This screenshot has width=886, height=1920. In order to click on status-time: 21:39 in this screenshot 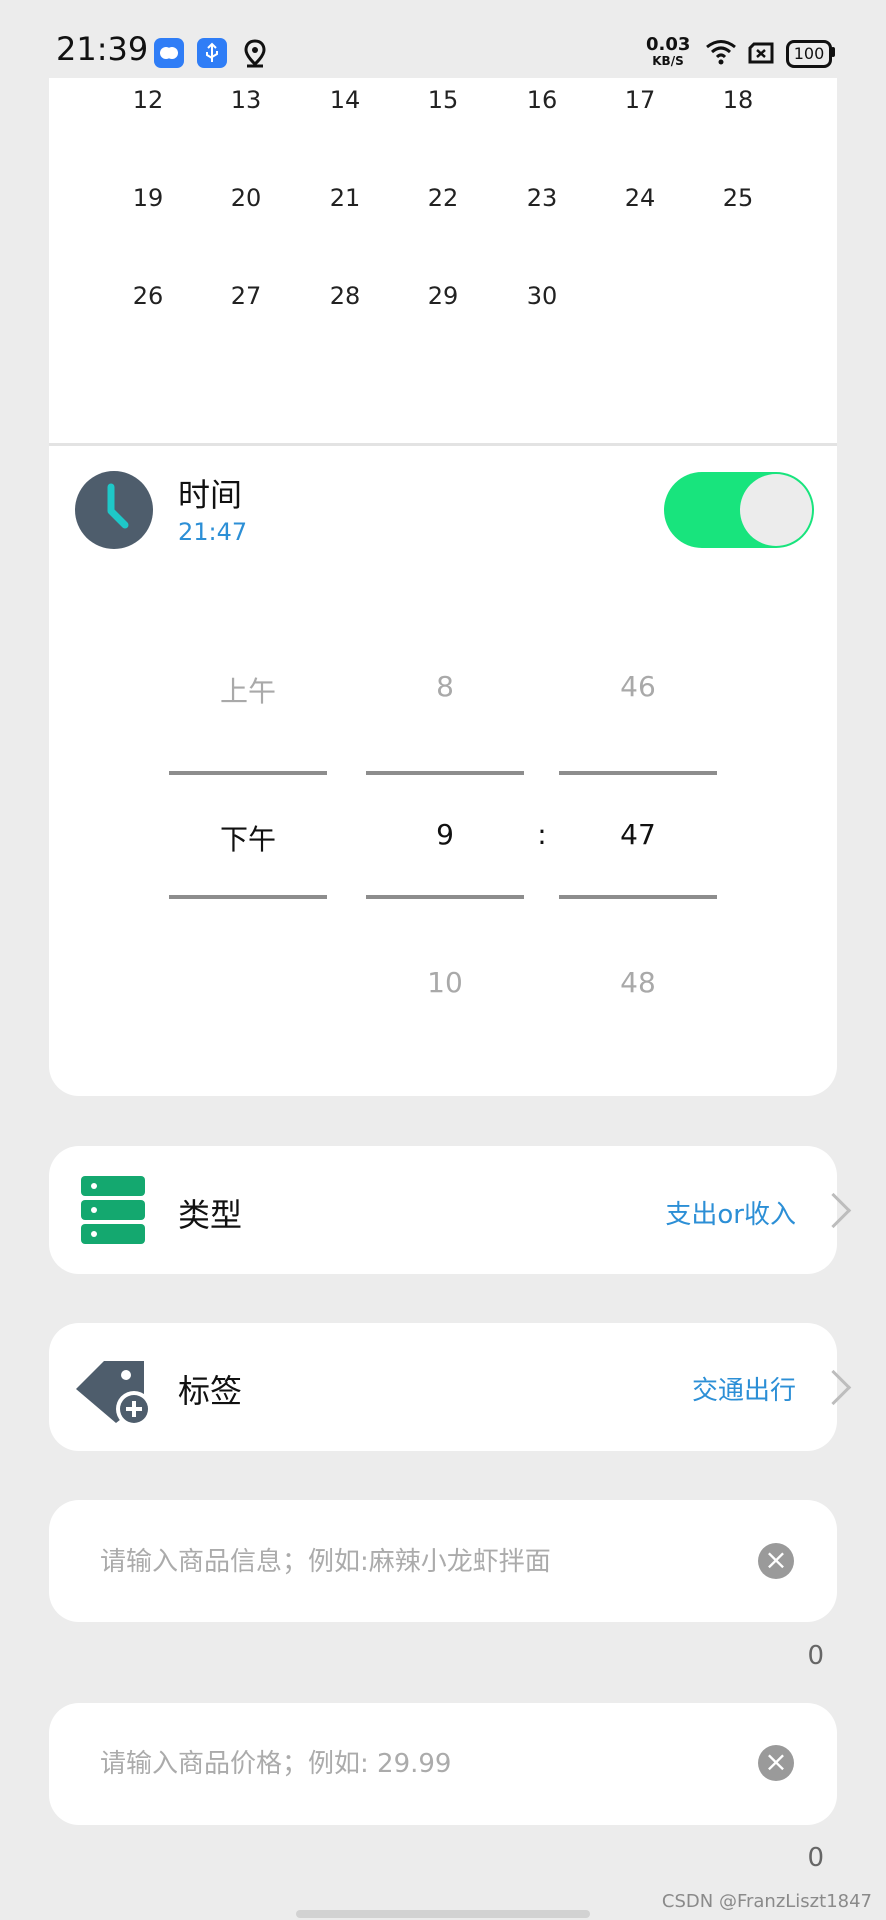, I will do `click(102, 49)`.